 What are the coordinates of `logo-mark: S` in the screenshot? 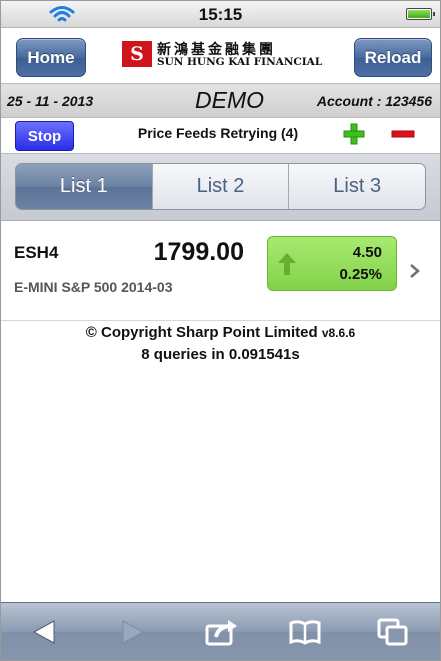 It's located at (137, 54).